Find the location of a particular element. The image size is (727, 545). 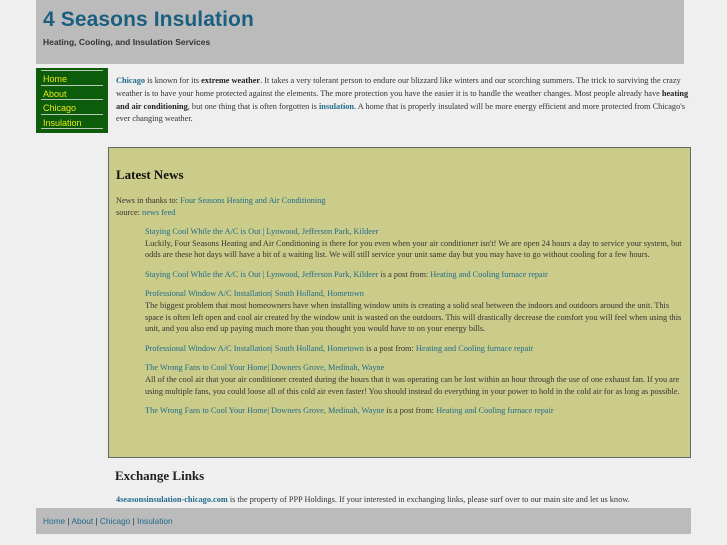

nav-item-label: About is located at coordinates (54, 94).